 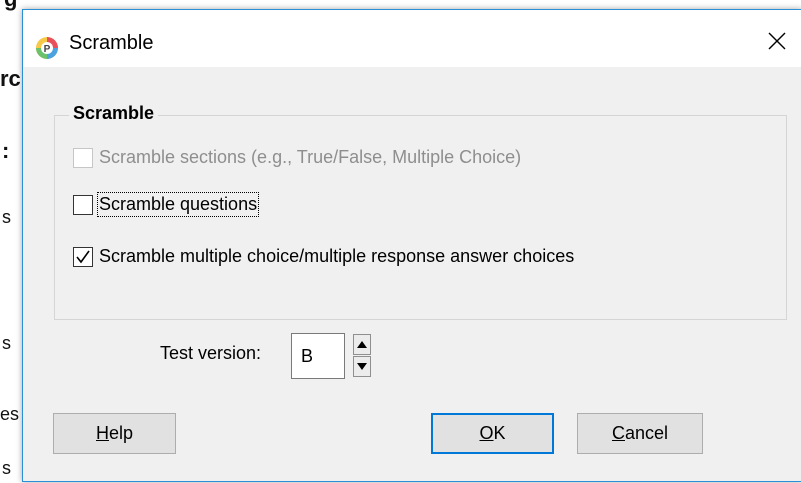 I want to click on checkmark-icon, so click(x=83, y=256).